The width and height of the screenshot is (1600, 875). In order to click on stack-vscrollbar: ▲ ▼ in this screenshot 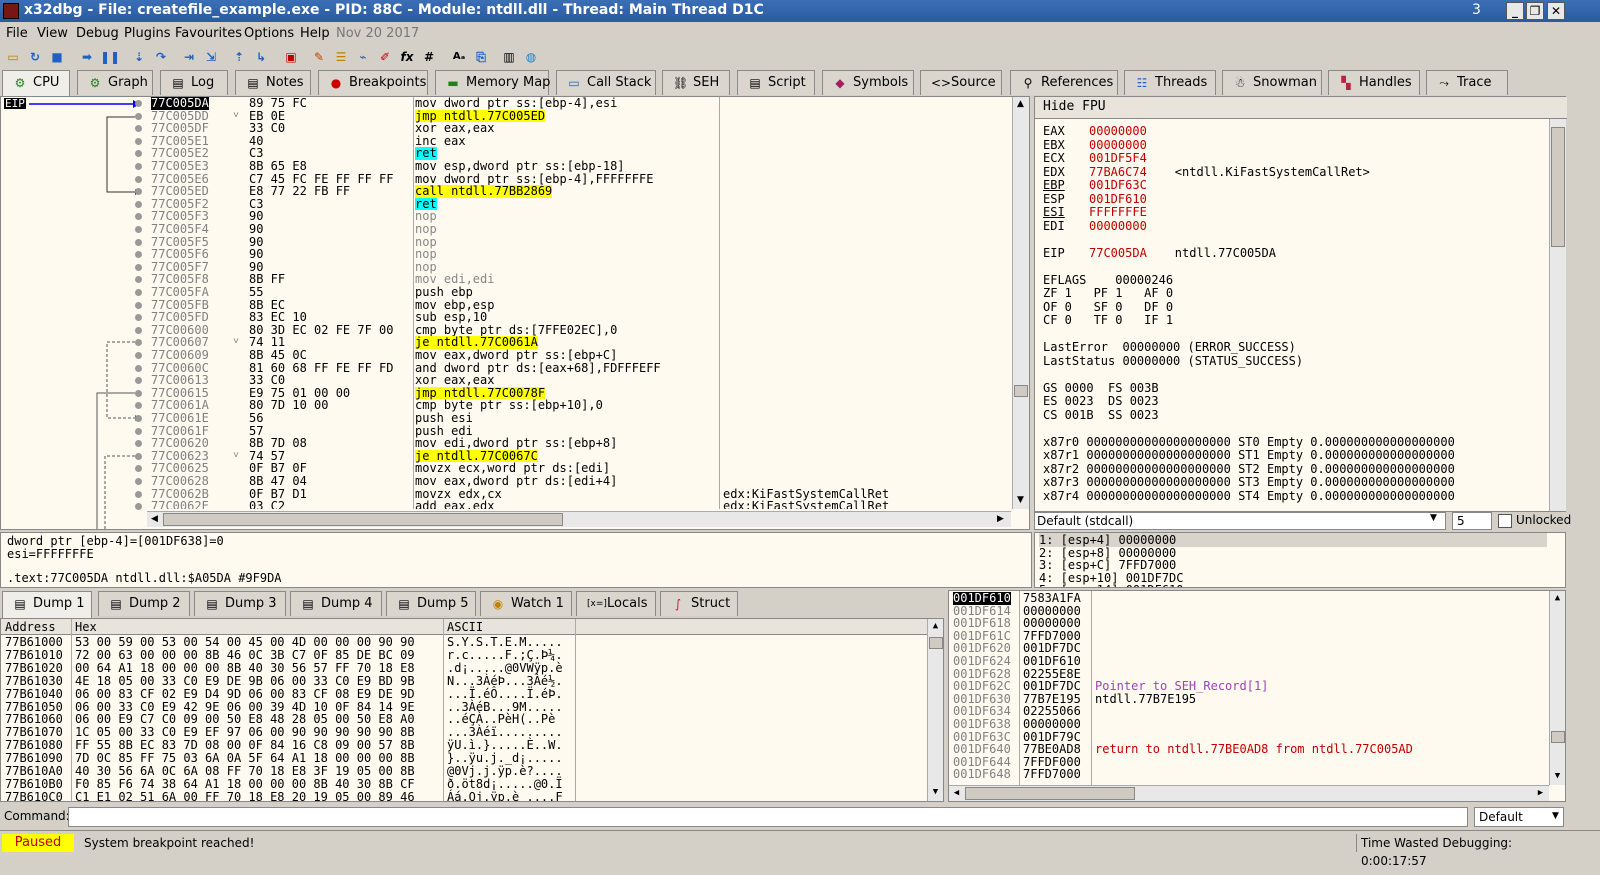, I will do `click(1557, 688)`.